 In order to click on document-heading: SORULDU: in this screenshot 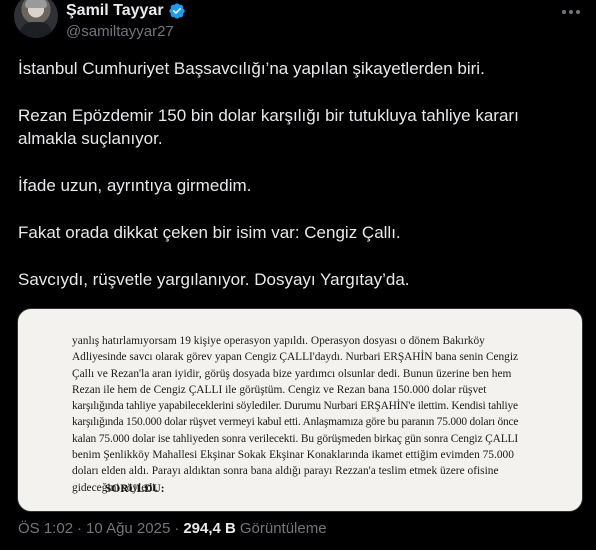, I will do `click(135, 489)`.